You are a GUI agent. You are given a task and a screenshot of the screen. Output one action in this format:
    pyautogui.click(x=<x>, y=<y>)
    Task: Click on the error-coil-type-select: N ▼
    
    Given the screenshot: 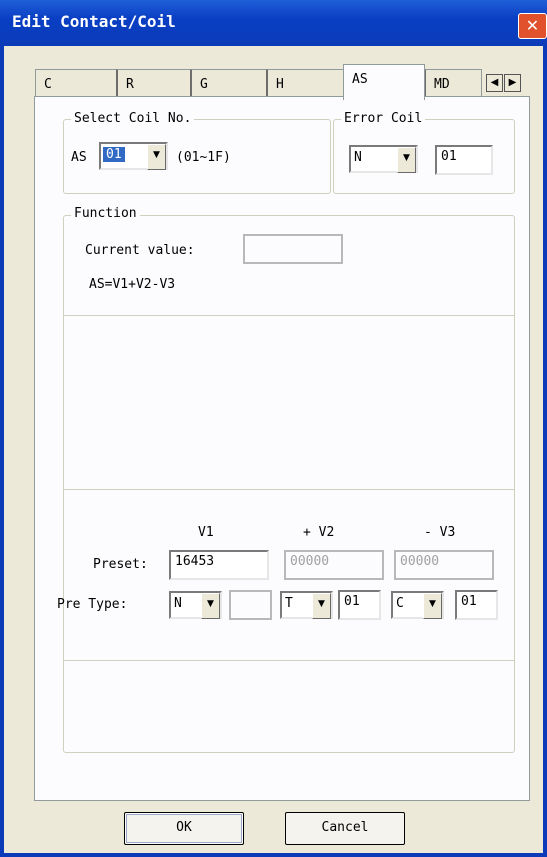 What is the action you would take?
    pyautogui.click(x=383, y=159)
    